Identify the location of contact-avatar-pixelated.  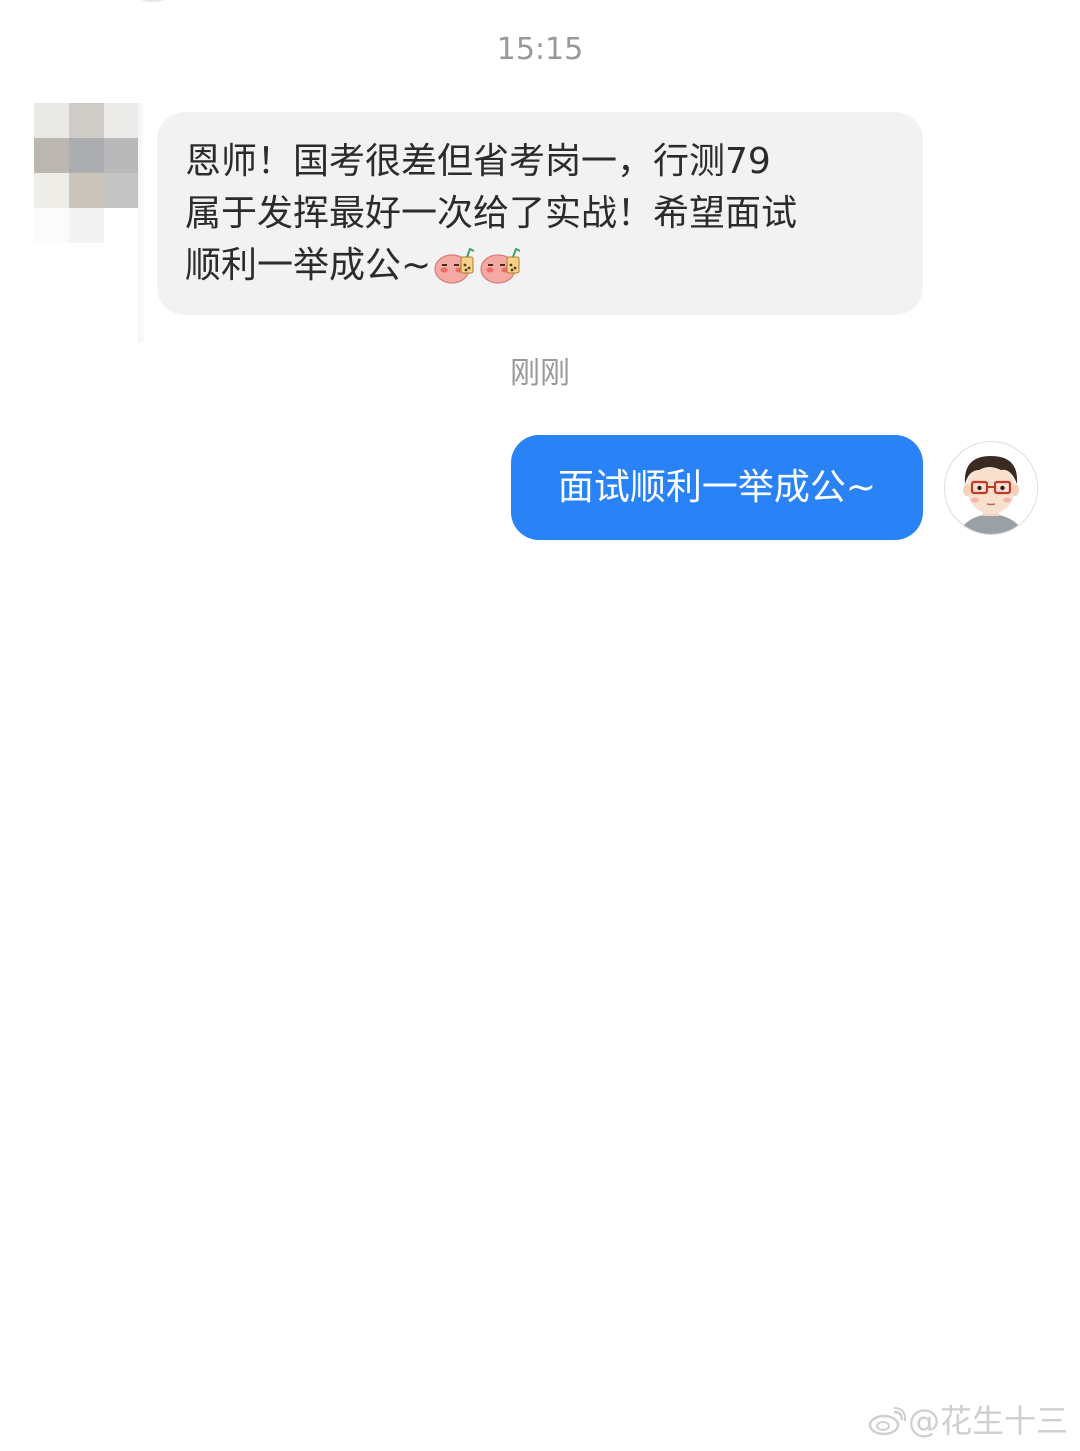
(86, 173).